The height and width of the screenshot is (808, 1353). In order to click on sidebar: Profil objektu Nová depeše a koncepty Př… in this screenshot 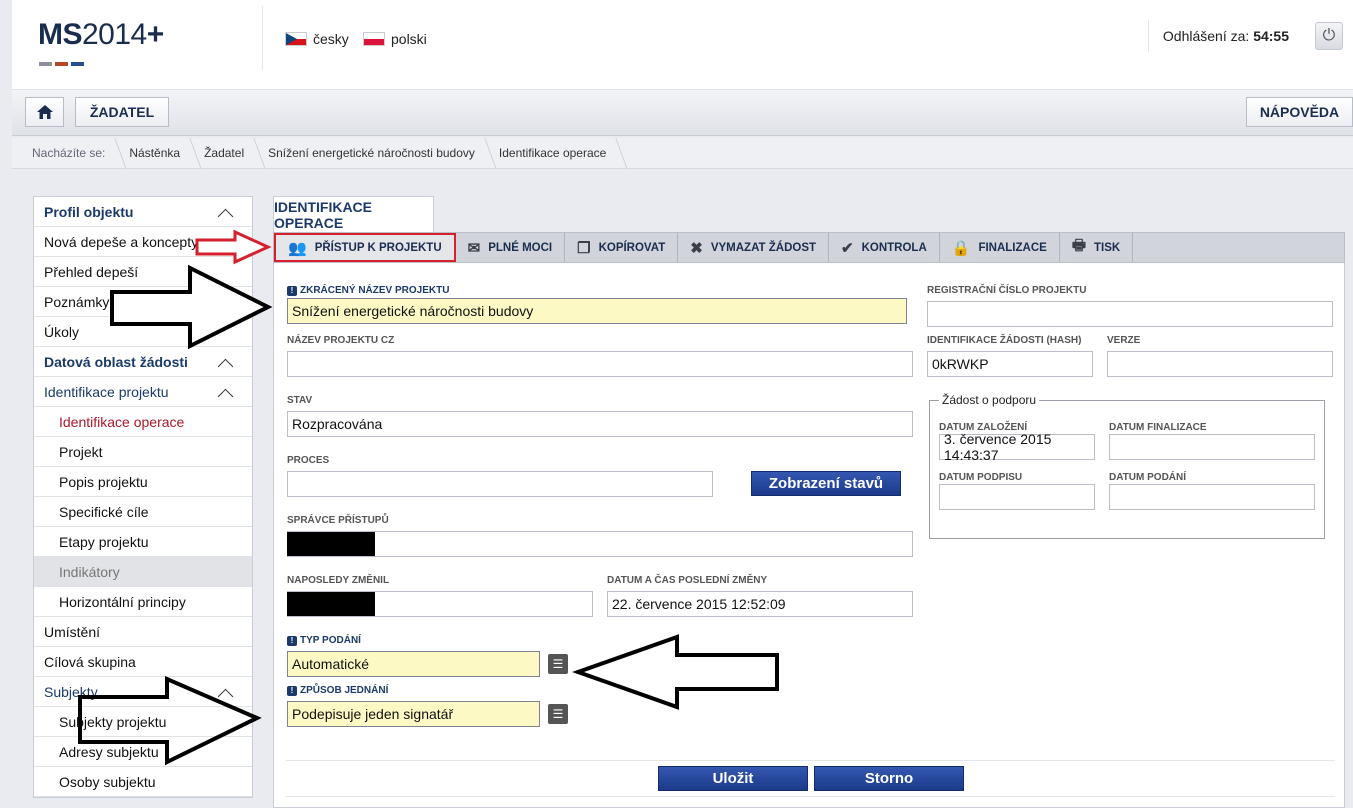, I will do `click(143, 497)`.